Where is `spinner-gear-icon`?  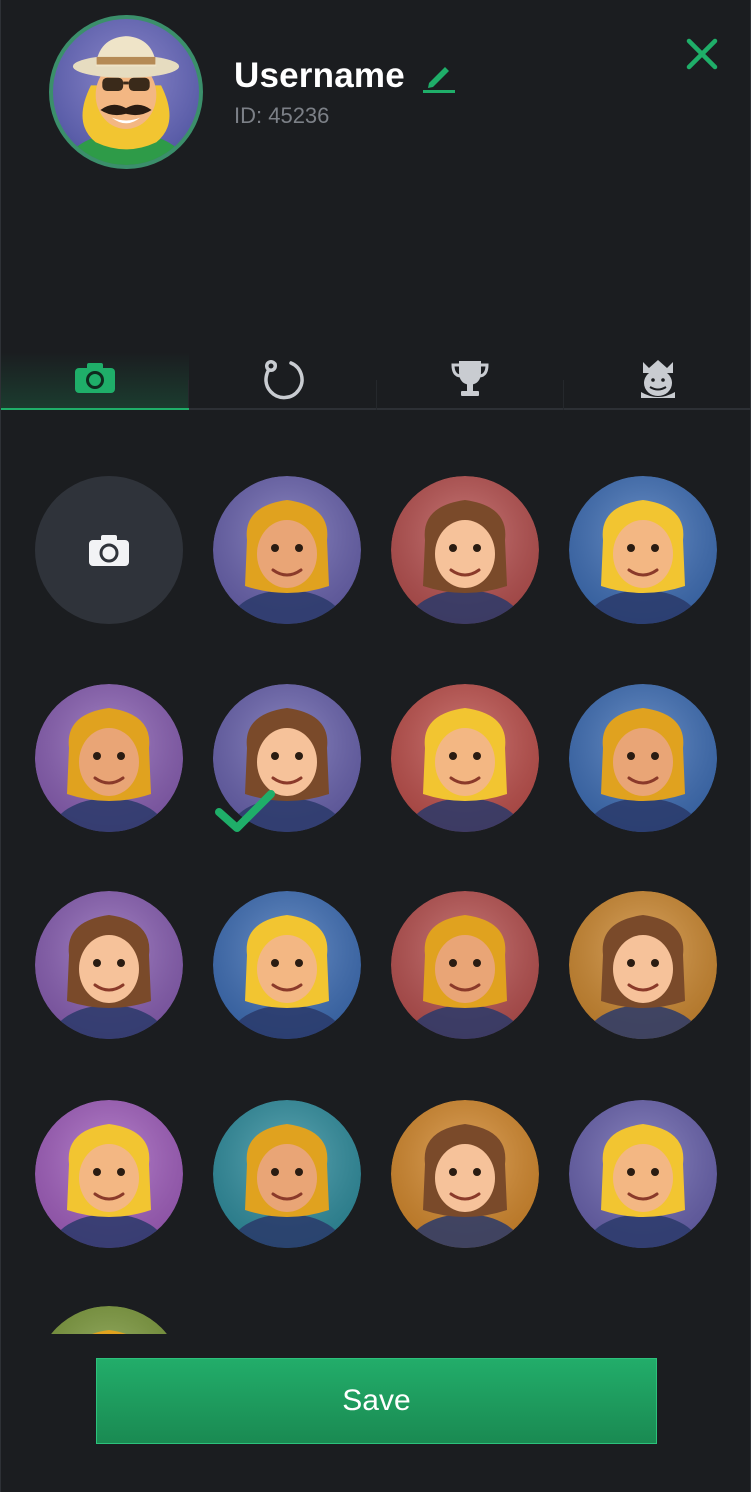 spinner-gear-icon is located at coordinates (283, 380).